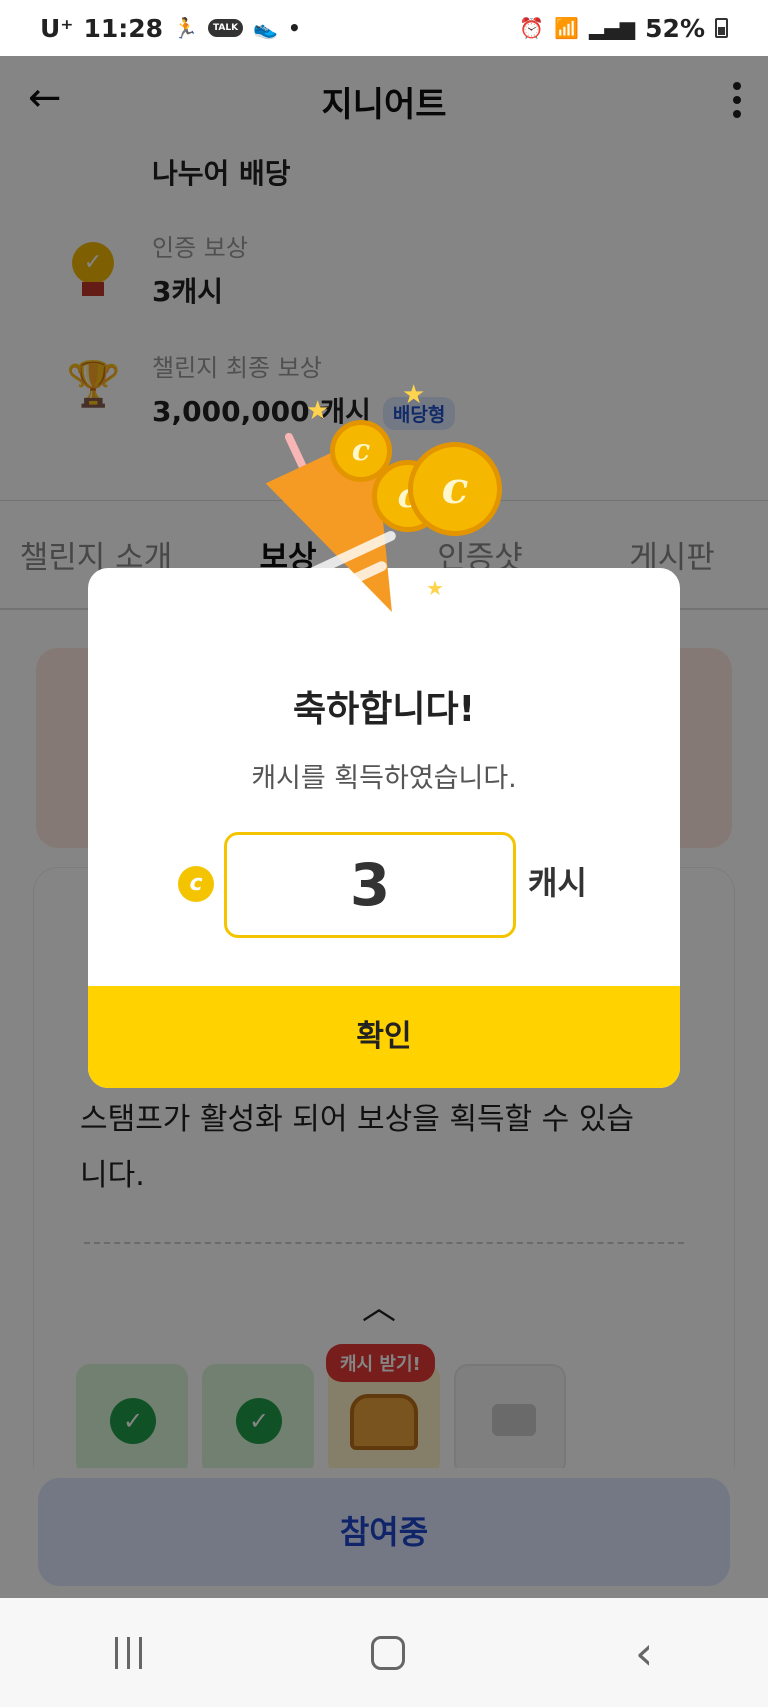 The height and width of the screenshot is (1707, 768). Describe the element at coordinates (721, 28) in the screenshot. I see `battery-icon` at that location.